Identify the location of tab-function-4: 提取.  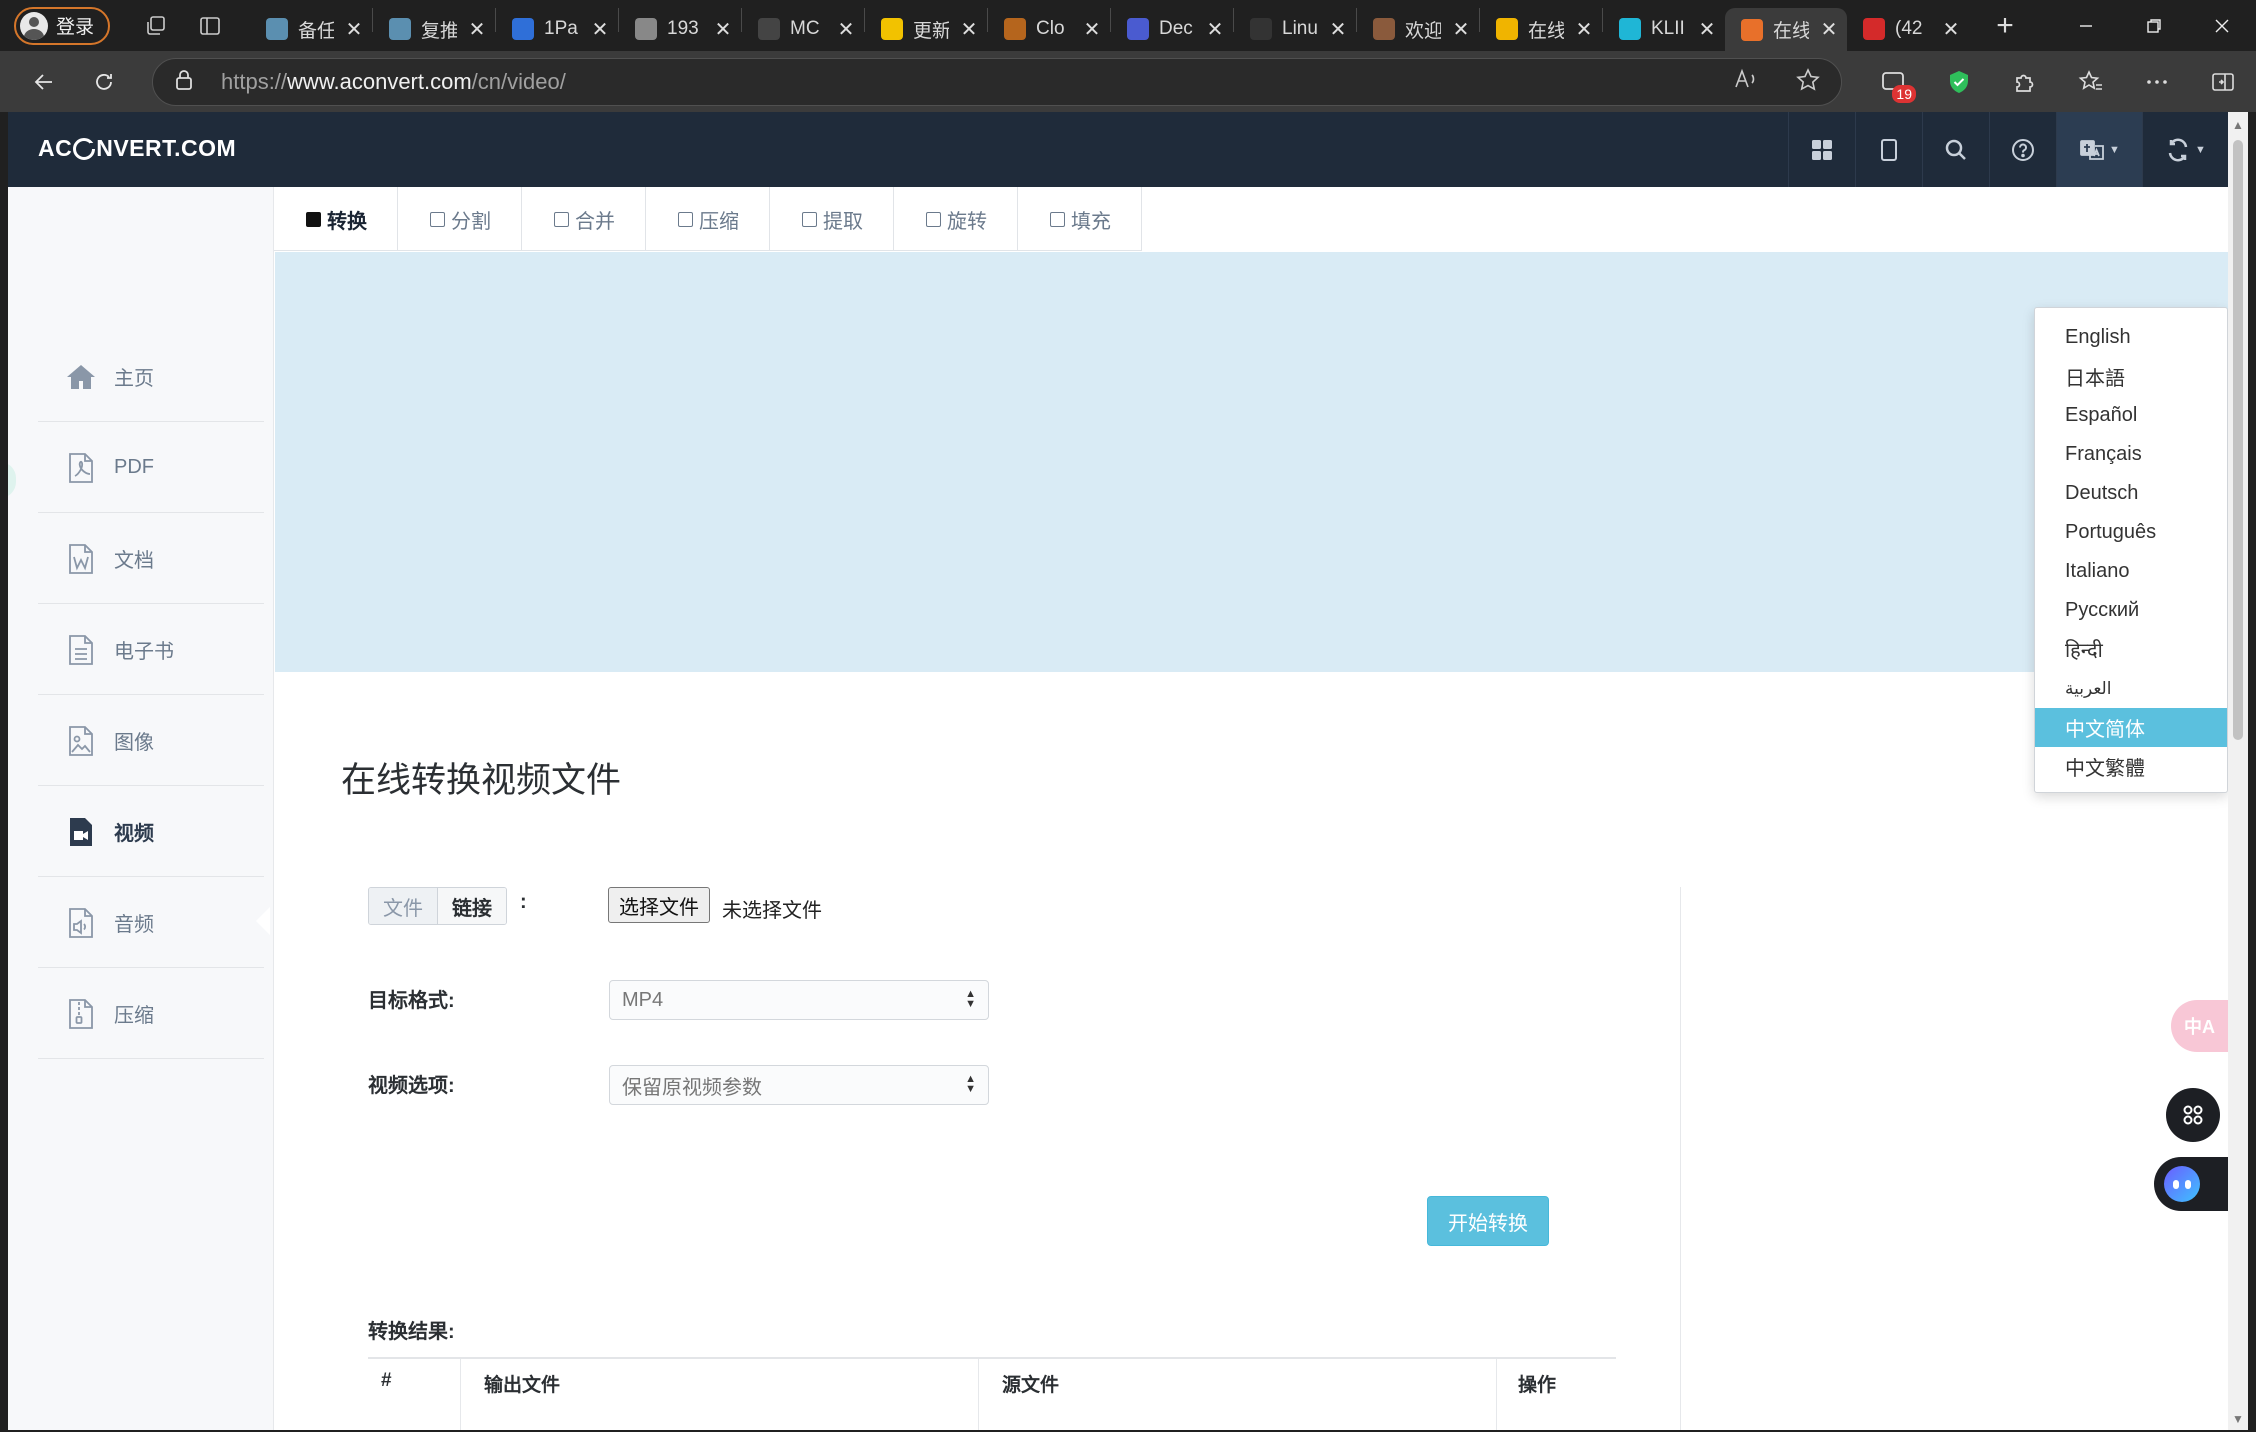
(832, 219).